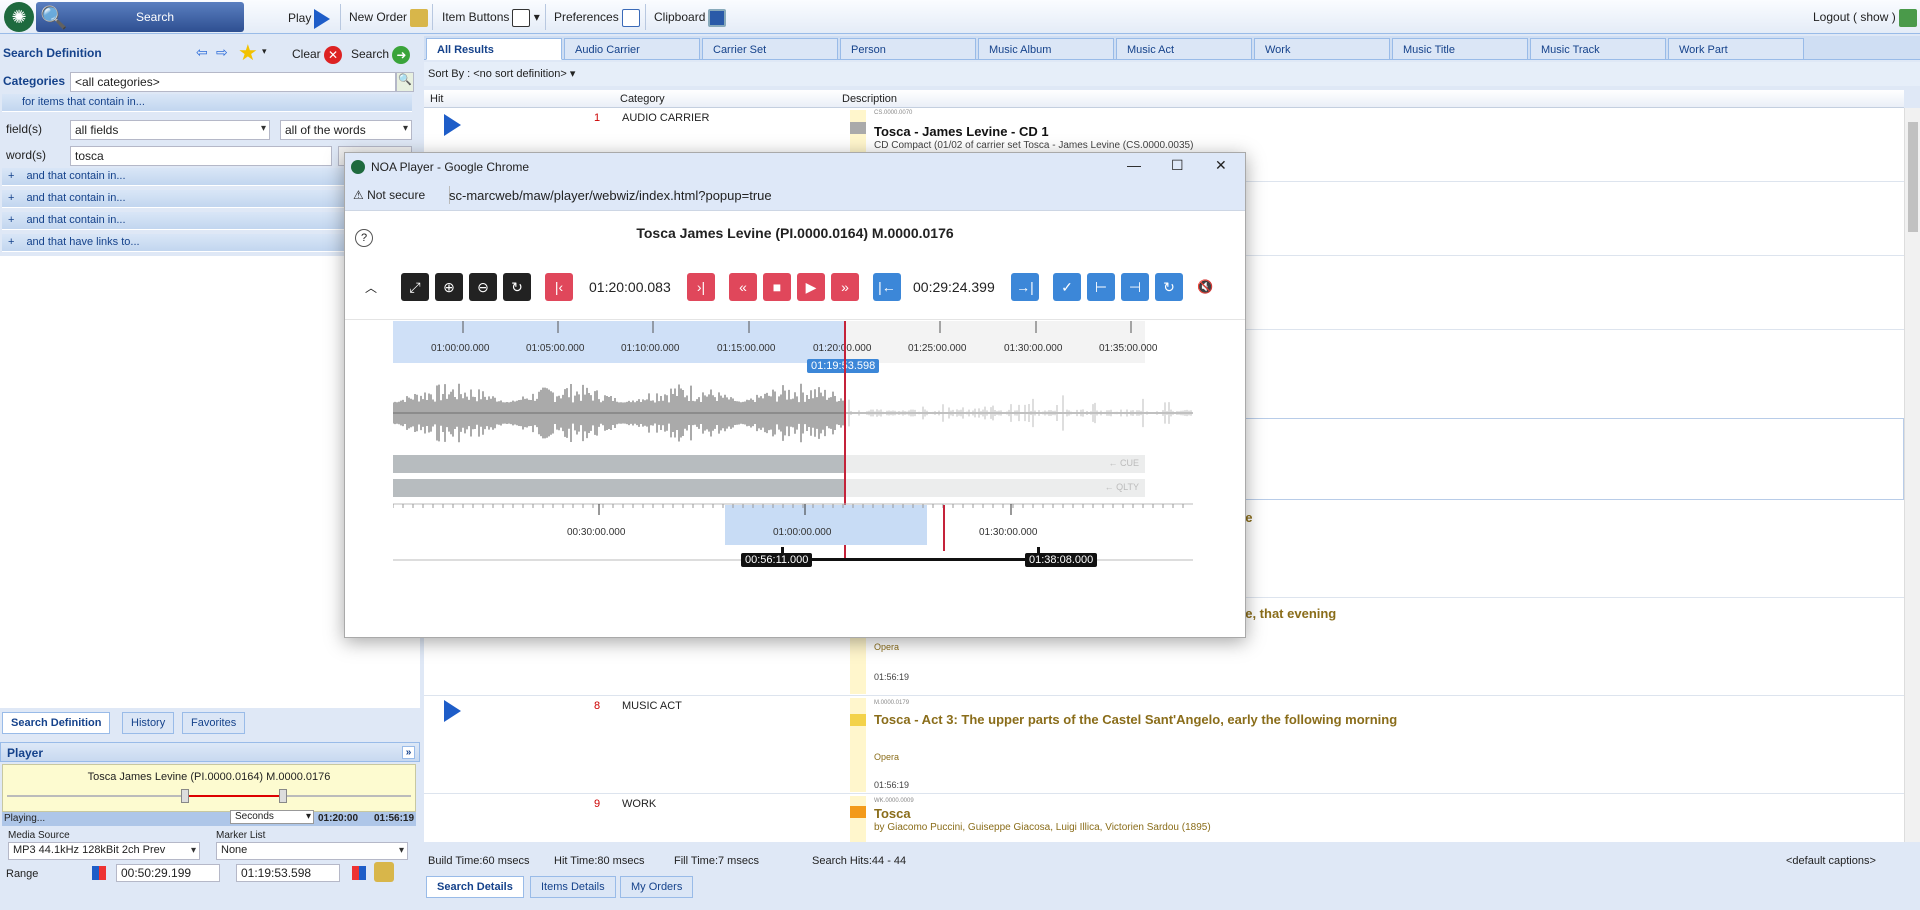 The width and height of the screenshot is (1920, 910). Describe the element at coordinates (170, 130) in the screenshot. I see `fields-select: all fields` at that location.